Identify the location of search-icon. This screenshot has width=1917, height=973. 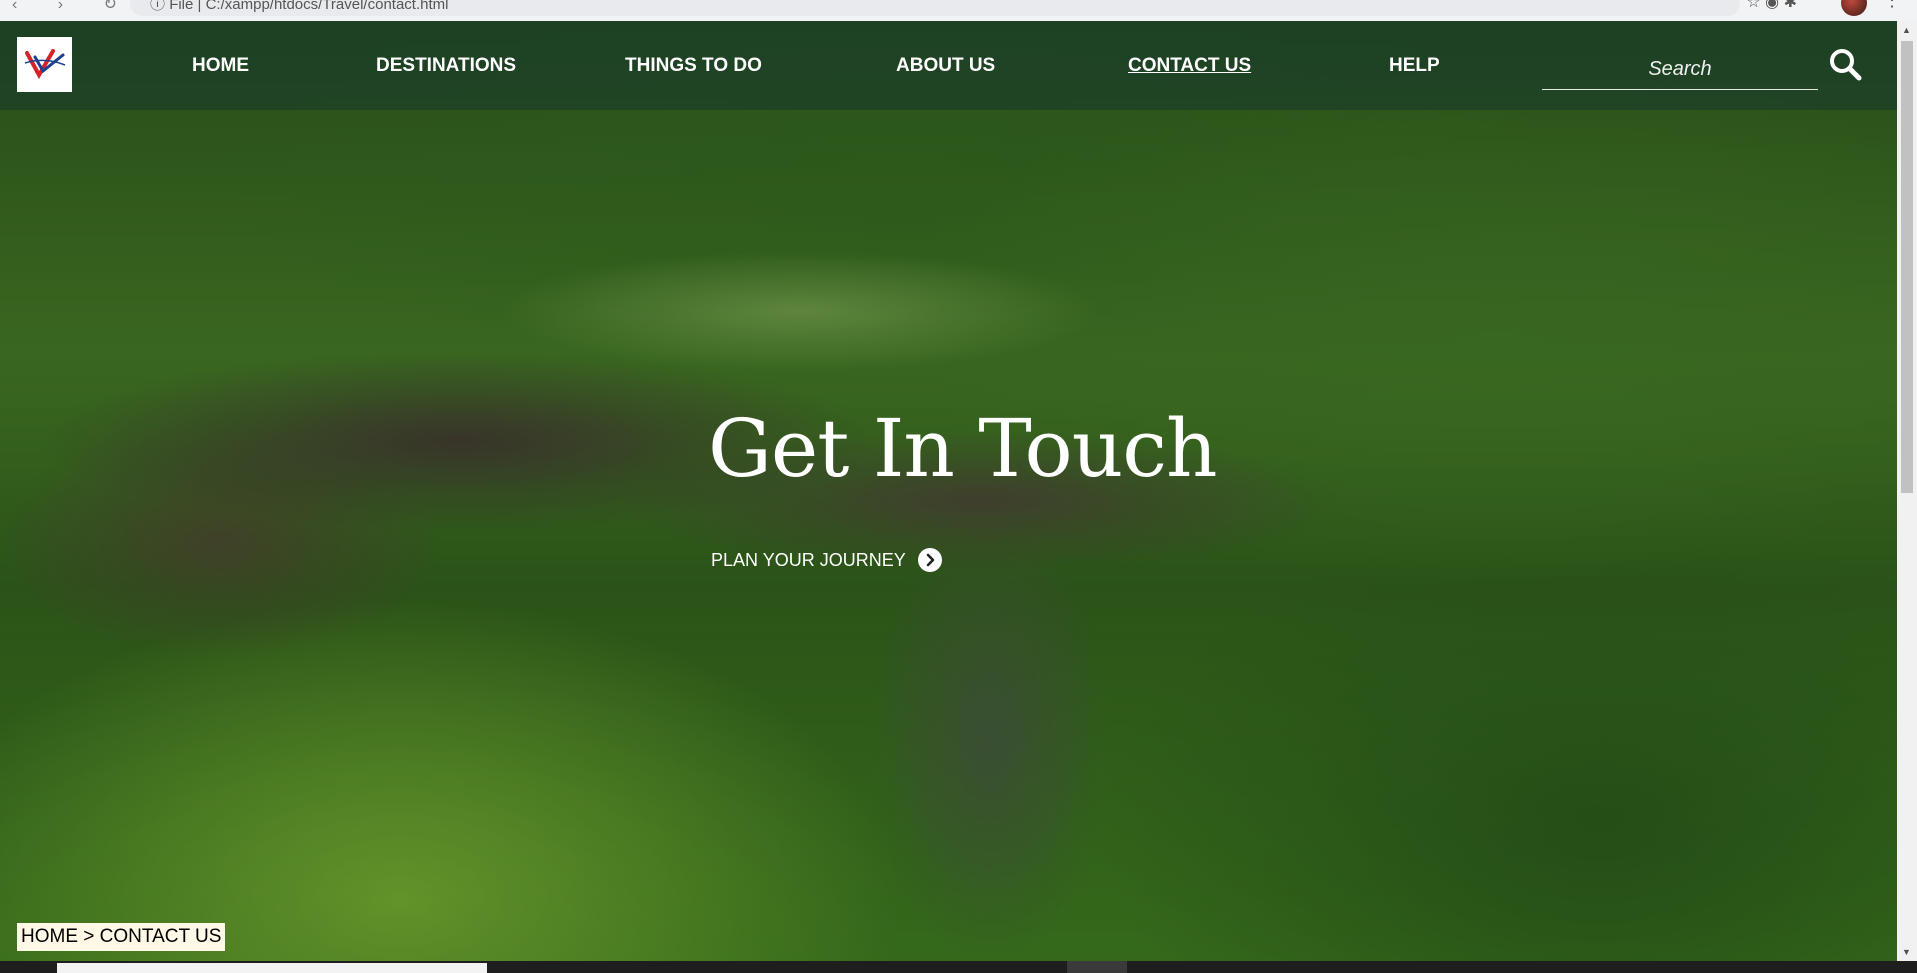
(1846, 65).